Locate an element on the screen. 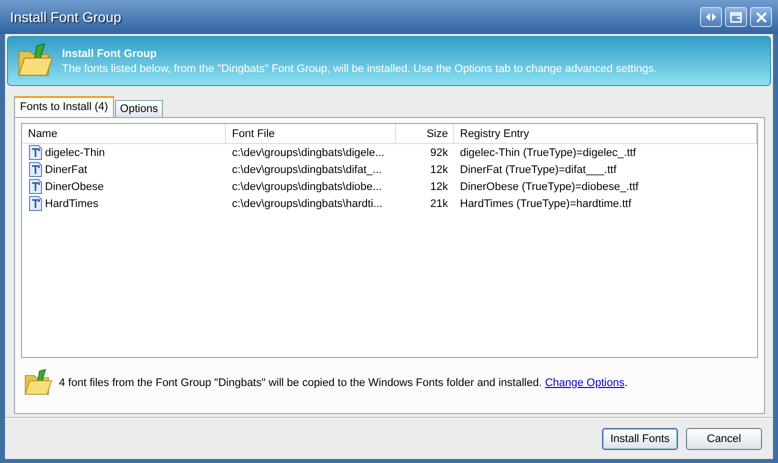 The height and width of the screenshot is (463, 778). window-icon is located at coordinates (736, 17).